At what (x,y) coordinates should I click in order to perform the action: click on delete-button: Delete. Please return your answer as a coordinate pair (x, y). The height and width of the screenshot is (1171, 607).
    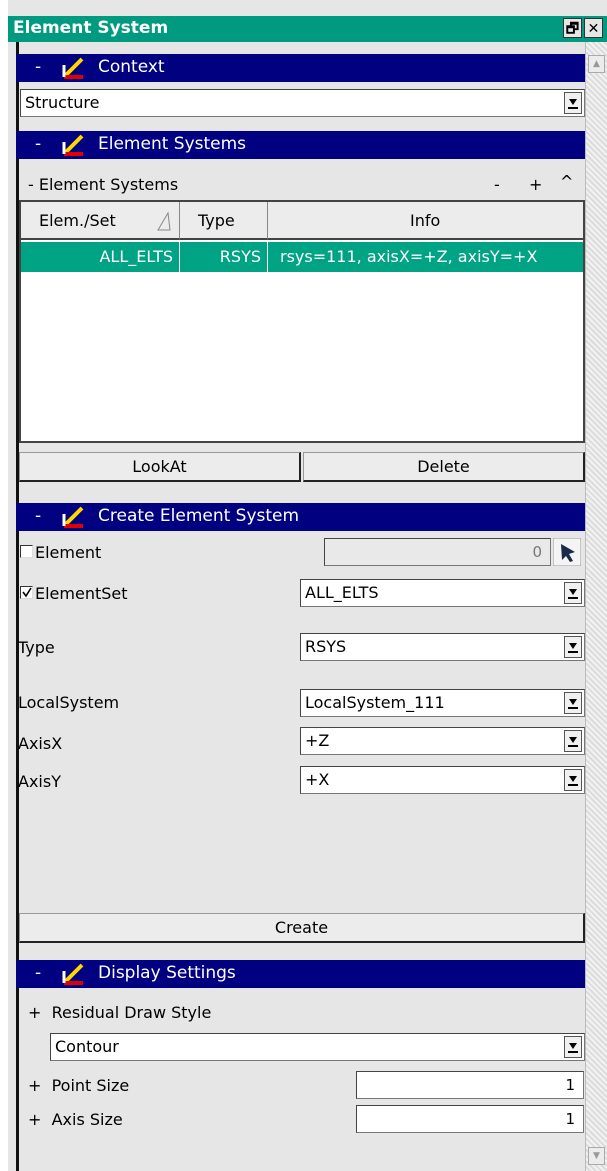
    Looking at the image, I should click on (444, 467).